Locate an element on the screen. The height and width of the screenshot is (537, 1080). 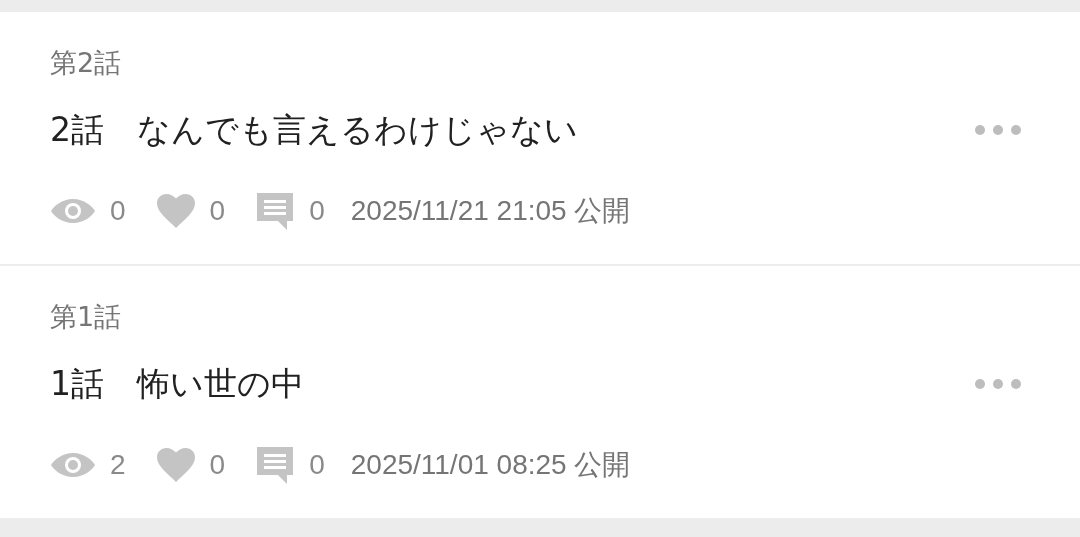
episode-title: 2話 なんでも言えるわけじゃない is located at coordinates (314, 130).